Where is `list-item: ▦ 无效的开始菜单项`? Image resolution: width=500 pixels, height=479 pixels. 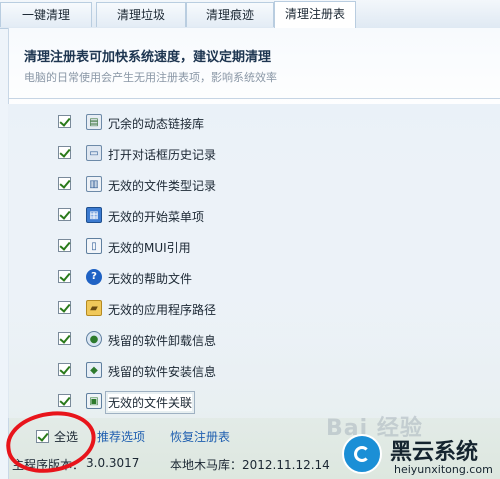
list-item: ▦ 无效的开始菜单项 is located at coordinates (250, 215).